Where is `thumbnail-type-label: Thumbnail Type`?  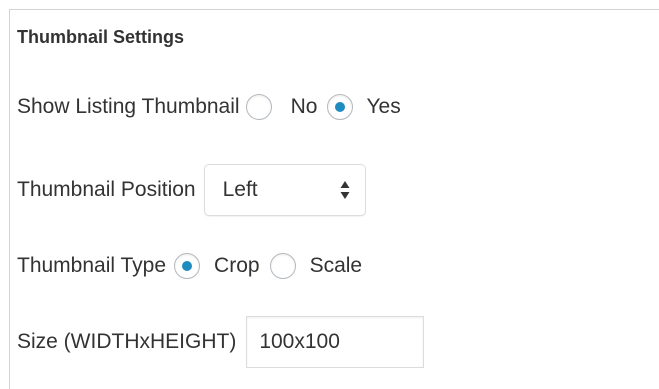 thumbnail-type-label: Thumbnail Type is located at coordinates (92, 265).